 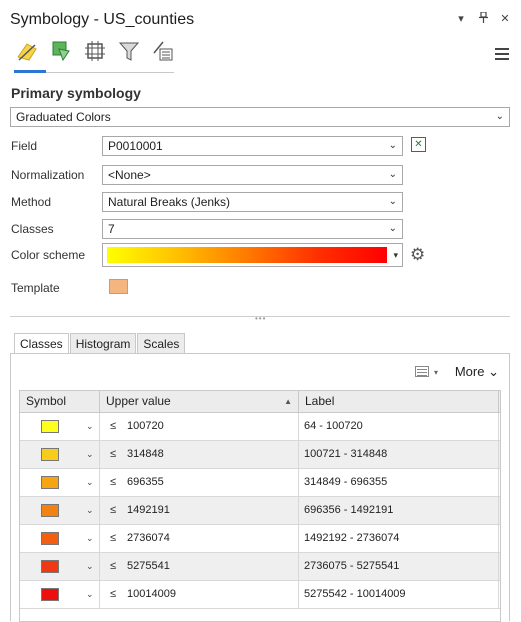 I want to click on chevron-down-icon: ▾, so click(x=436, y=372).